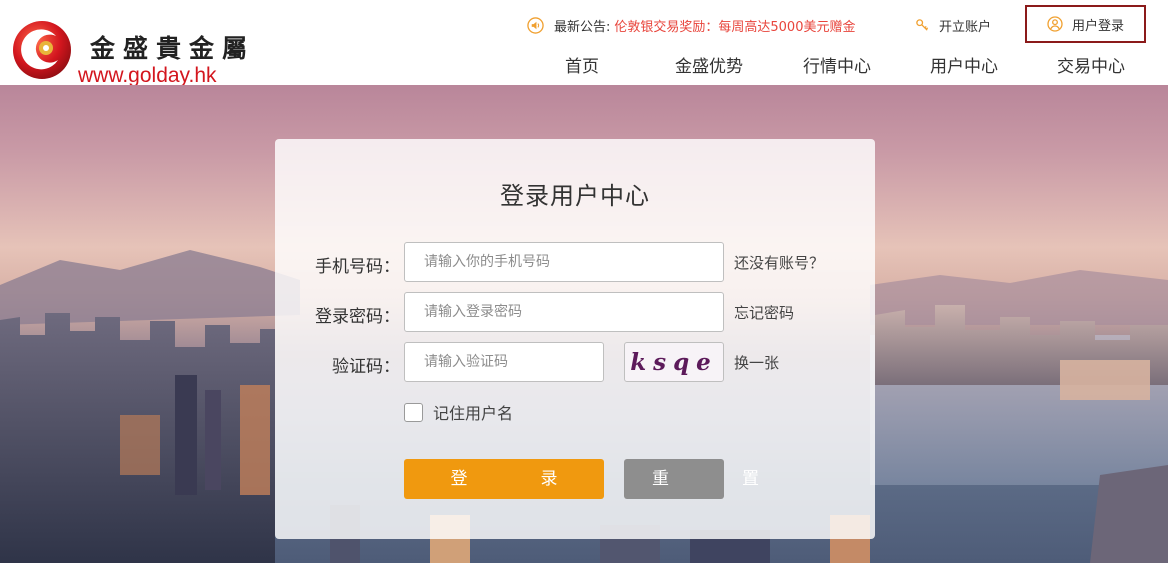  I want to click on captcha-label: 验证码：, so click(366, 367).